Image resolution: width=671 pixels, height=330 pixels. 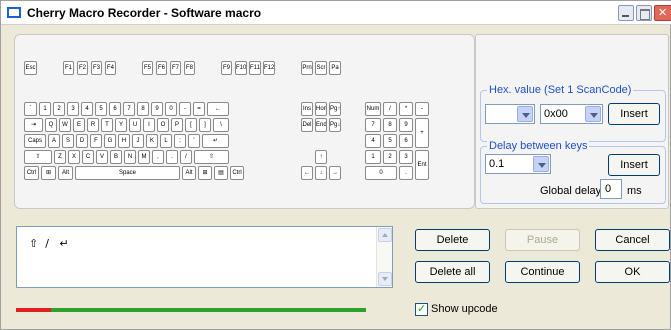 What do you see at coordinates (205, 125) in the screenshot?
I see `key-42: ]` at bounding box center [205, 125].